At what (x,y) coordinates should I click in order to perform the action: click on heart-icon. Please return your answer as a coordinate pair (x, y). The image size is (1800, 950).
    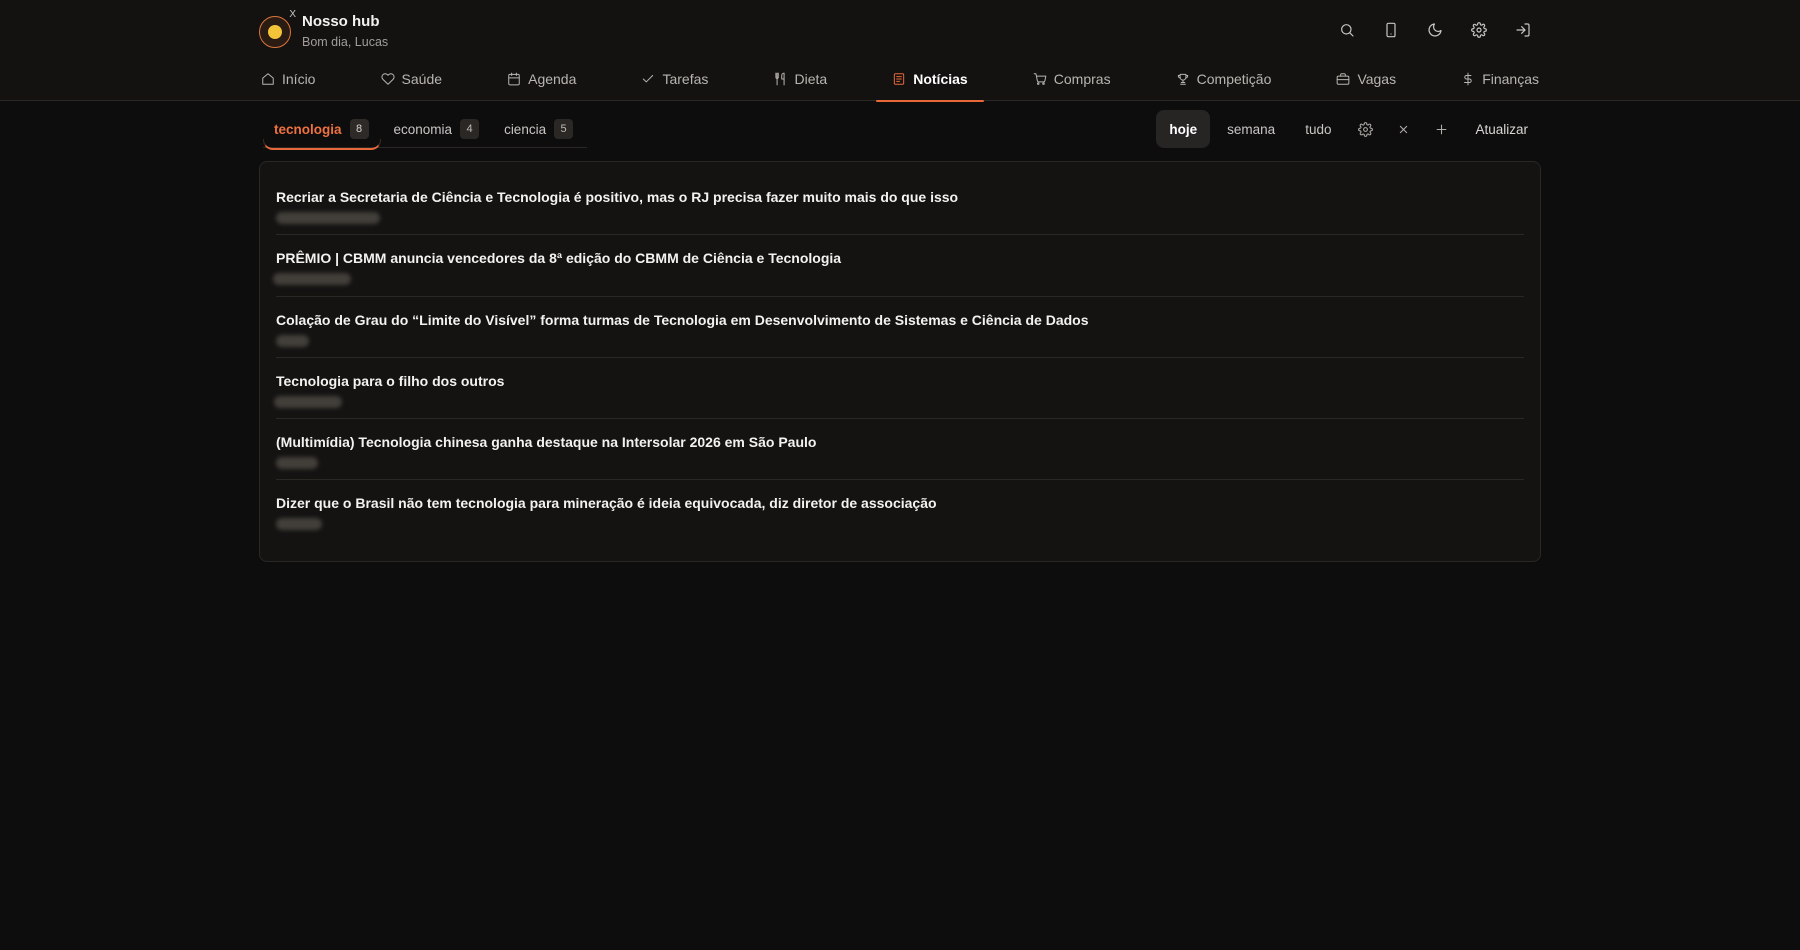
    Looking at the image, I should click on (387, 79).